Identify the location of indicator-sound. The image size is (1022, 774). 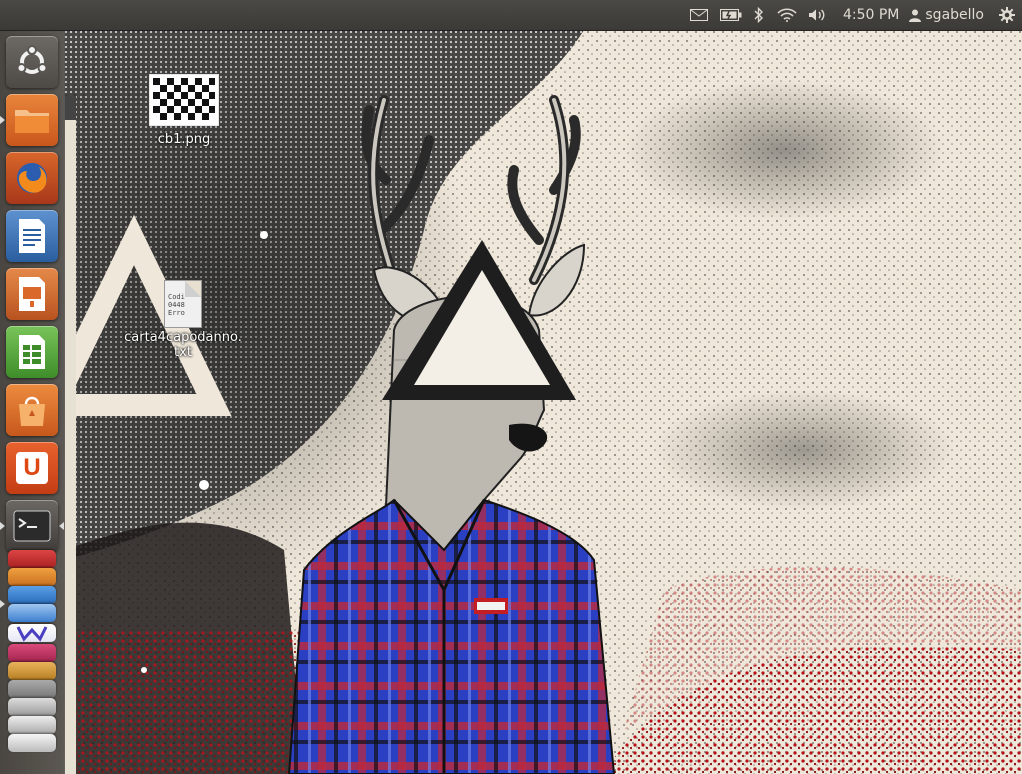
(818, 15).